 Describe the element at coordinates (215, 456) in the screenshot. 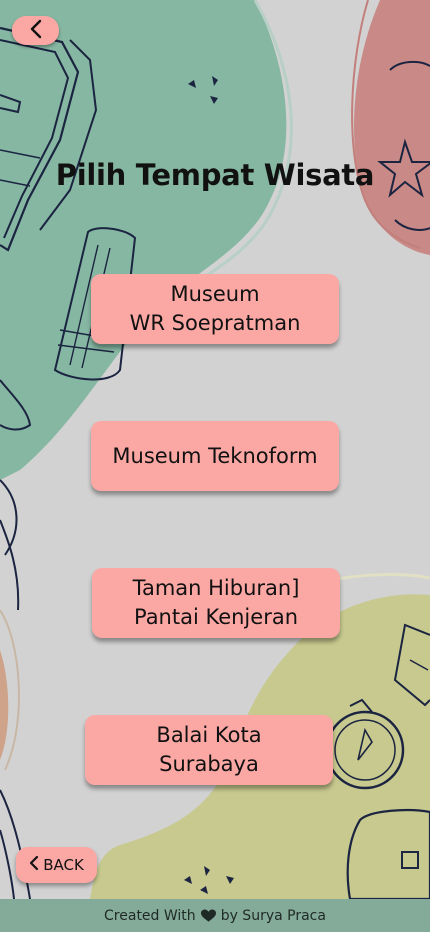

I see `place-button-museum-teknoform: Museum Teknoform` at that location.